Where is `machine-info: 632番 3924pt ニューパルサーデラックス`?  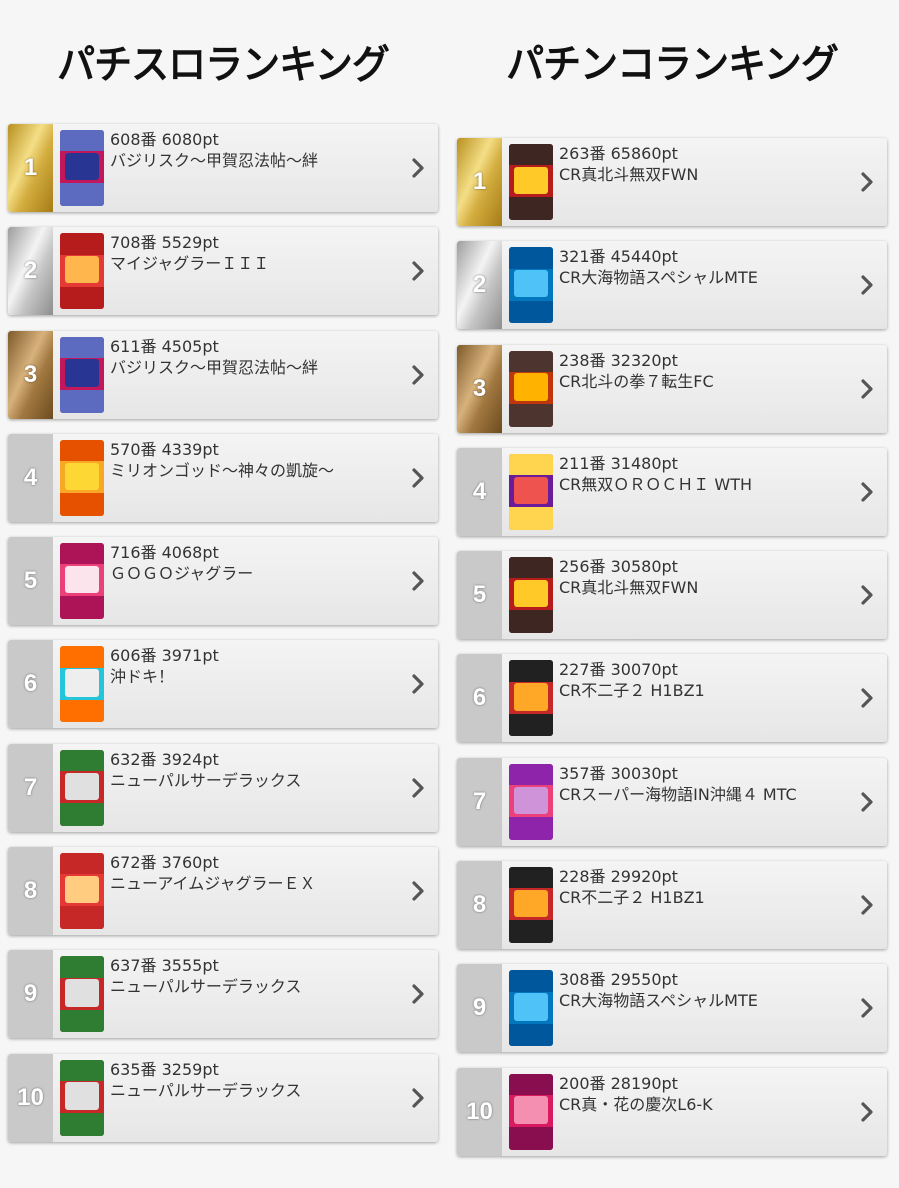 machine-info: 632番 3924pt ニューパルサーデラックス is located at coordinates (254, 788).